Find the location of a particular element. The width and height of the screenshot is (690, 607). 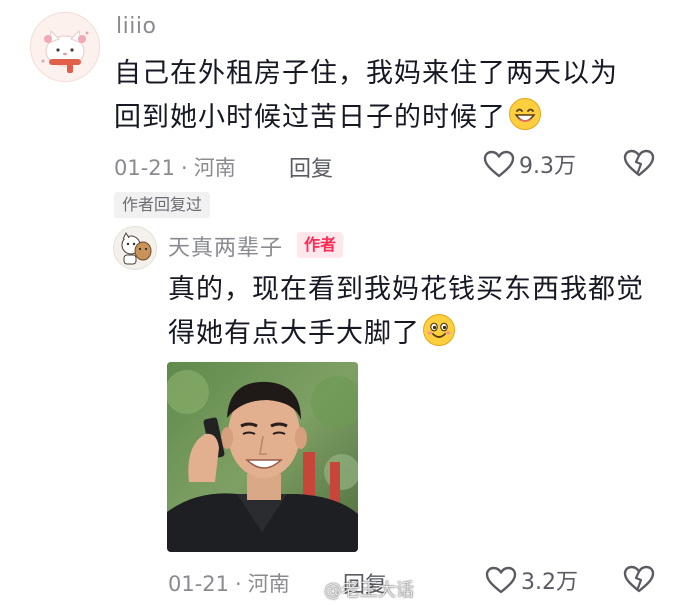

reply-dislike-button is located at coordinates (639, 581).